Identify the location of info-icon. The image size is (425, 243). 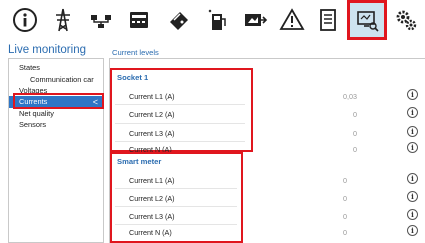
(25, 20).